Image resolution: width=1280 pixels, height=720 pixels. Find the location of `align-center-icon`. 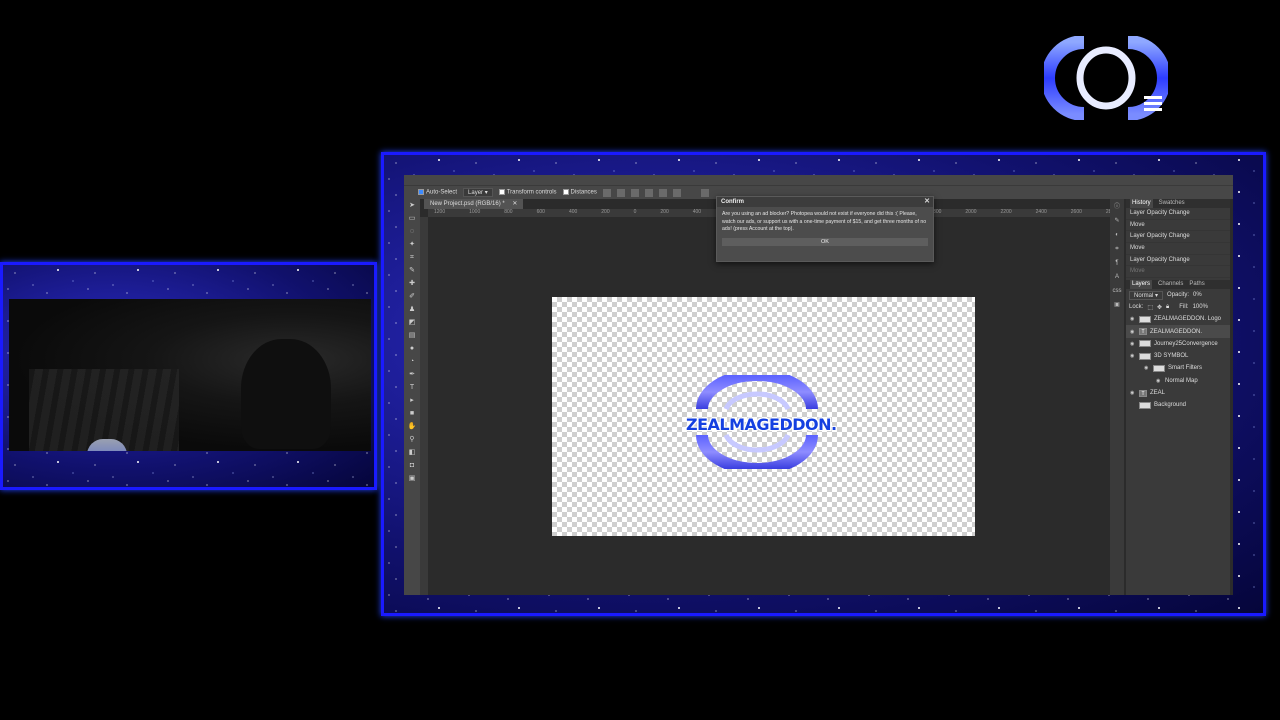

align-center-icon is located at coordinates (620, 192).